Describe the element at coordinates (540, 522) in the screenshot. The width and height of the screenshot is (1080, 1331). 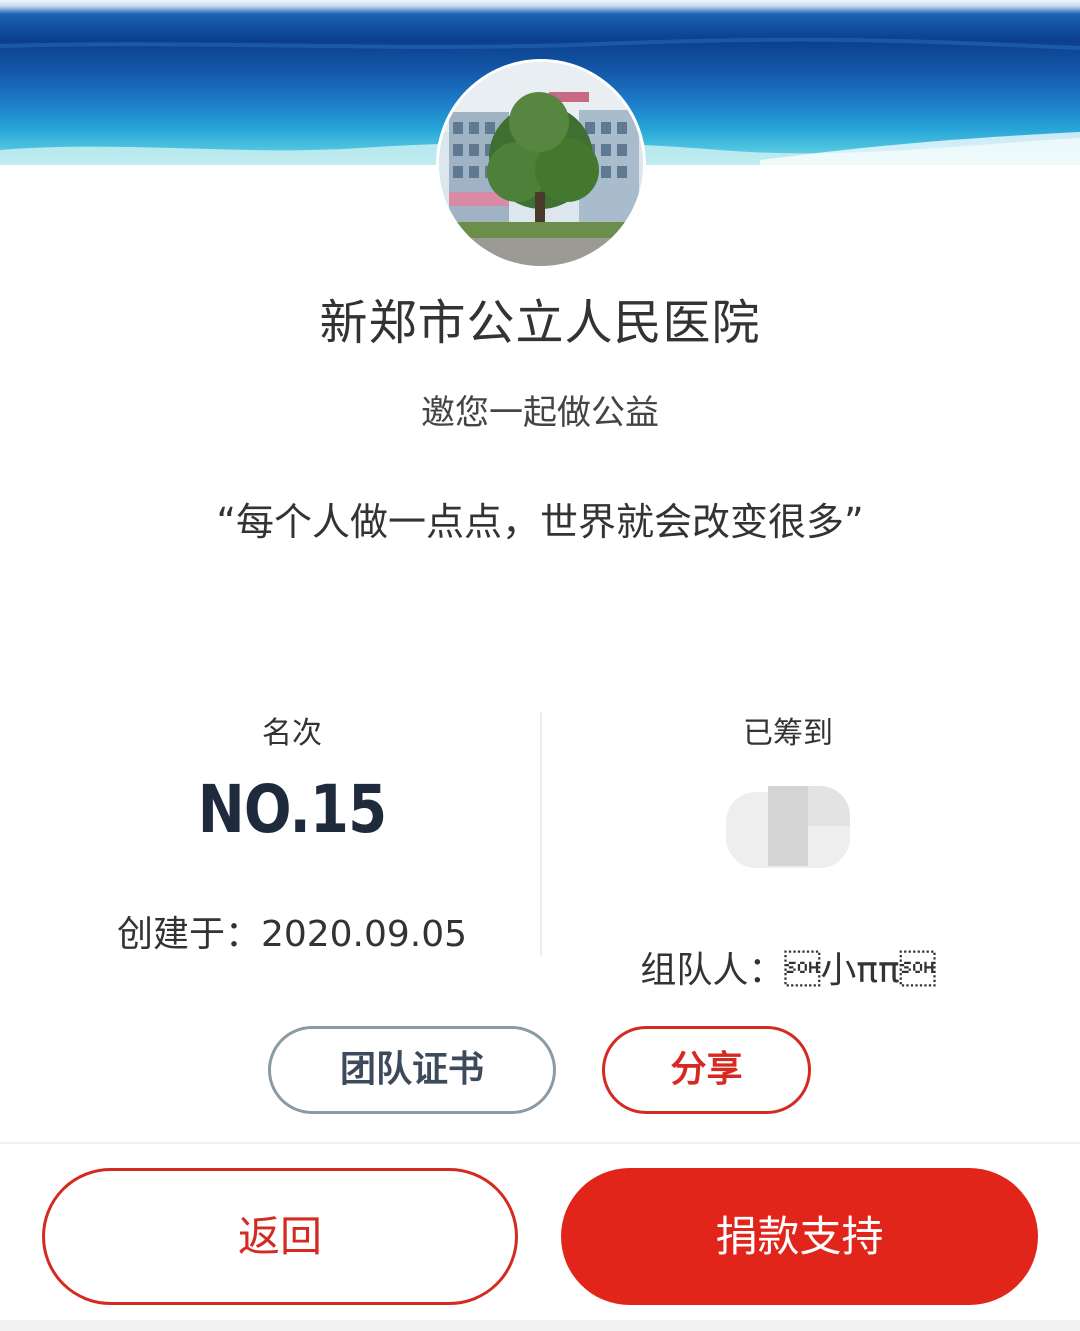
I see `slogan-text: “每个人做一点点，世界就会改变很多”` at that location.